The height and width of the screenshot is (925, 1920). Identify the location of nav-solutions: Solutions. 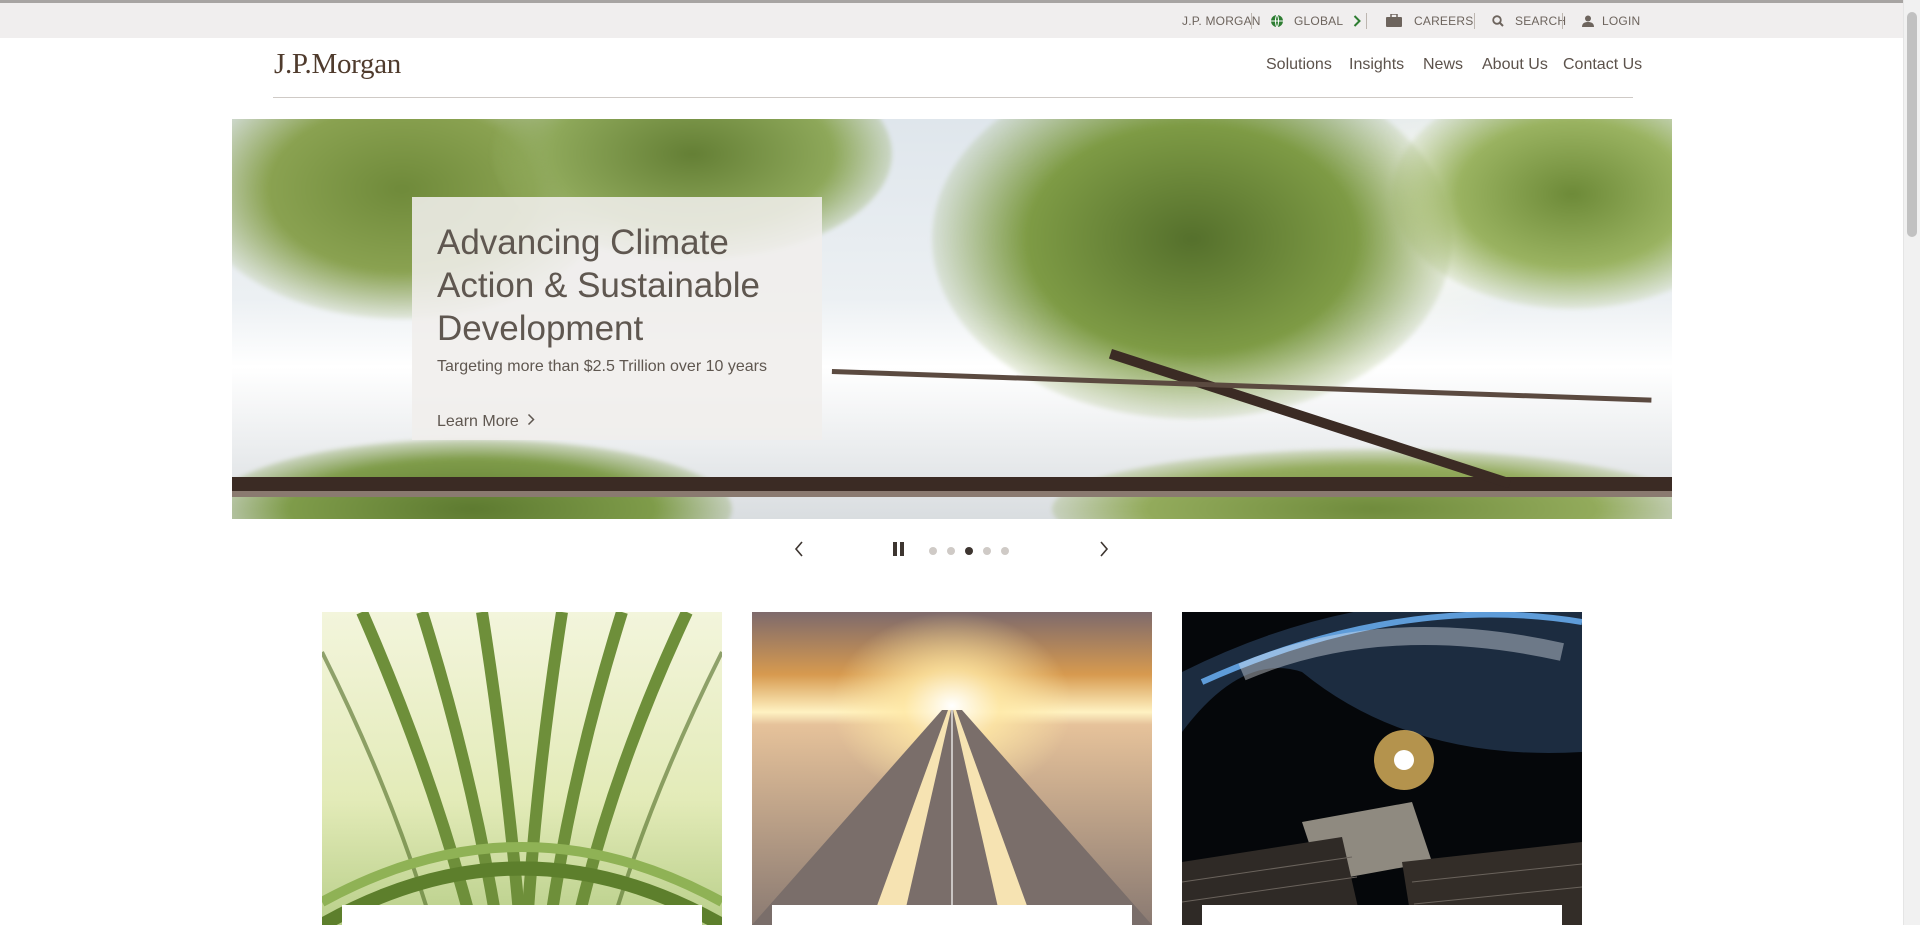
(1299, 65).